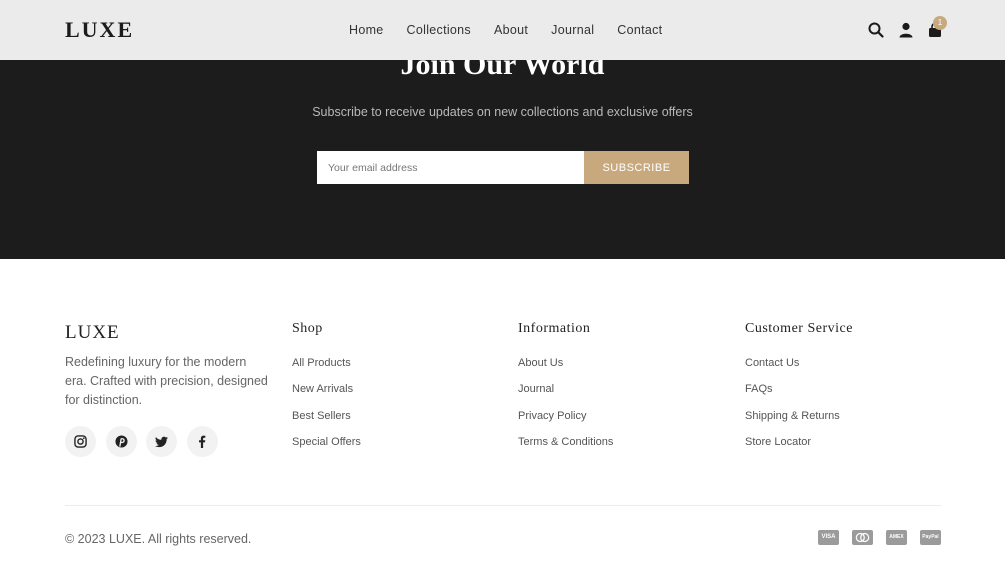  Describe the element at coordinates (565, 370) in the screenshot. I see `footer-link-about-us: About Us` at that location.